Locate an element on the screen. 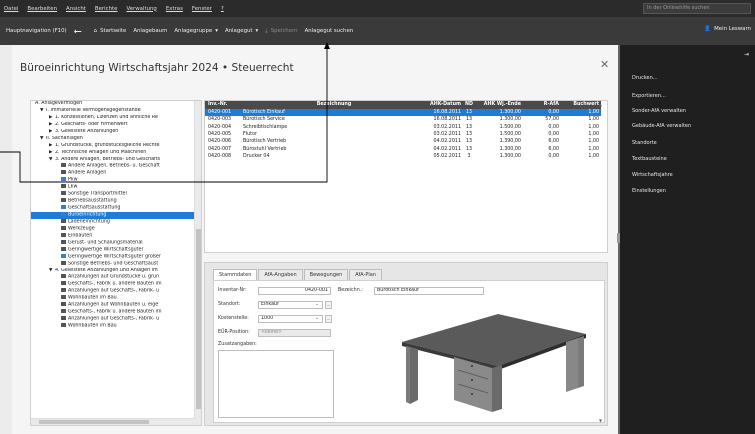 This screenshot has height=434, width=755. tree-item: Werkzeuge is located at coordinates (116, 229).